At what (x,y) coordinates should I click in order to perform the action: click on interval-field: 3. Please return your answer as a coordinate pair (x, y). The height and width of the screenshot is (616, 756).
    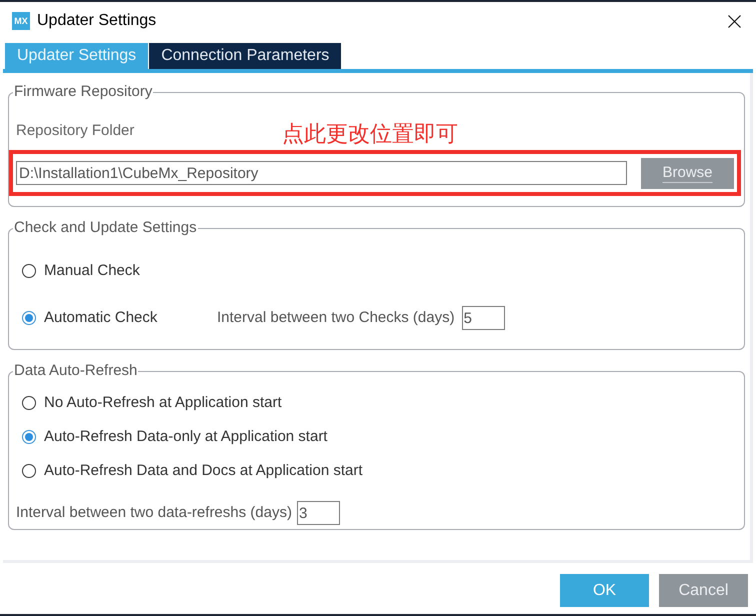
    Looking at the image, I should click on (318, 513).